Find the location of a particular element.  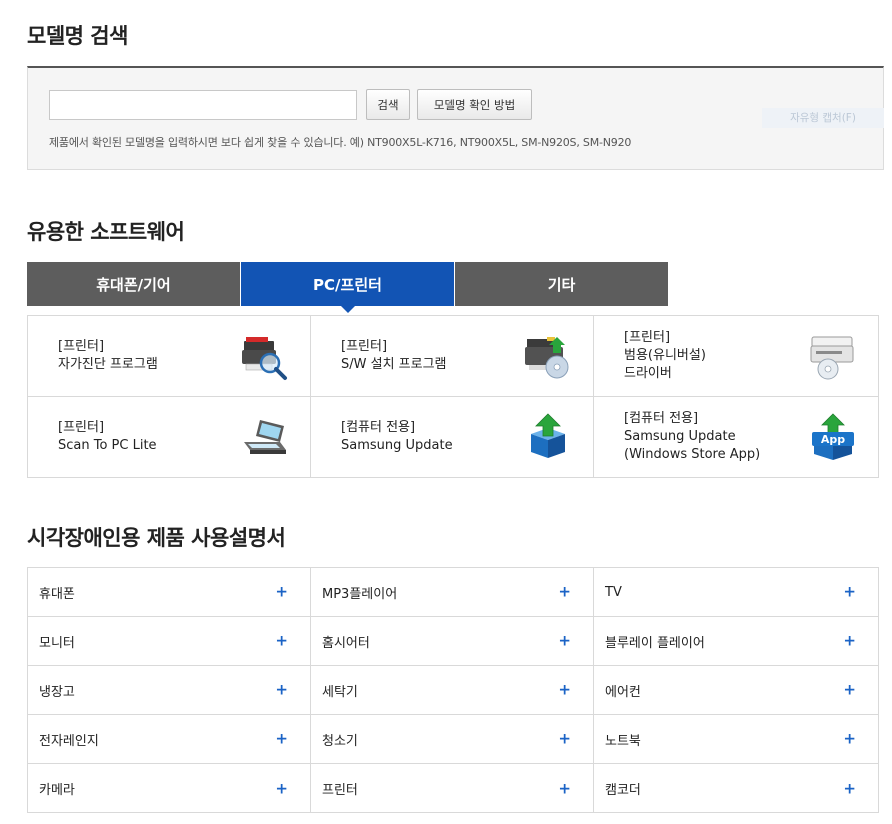

manual-item-mobile: 휴대폰 + is located at coordinates (169, 592).